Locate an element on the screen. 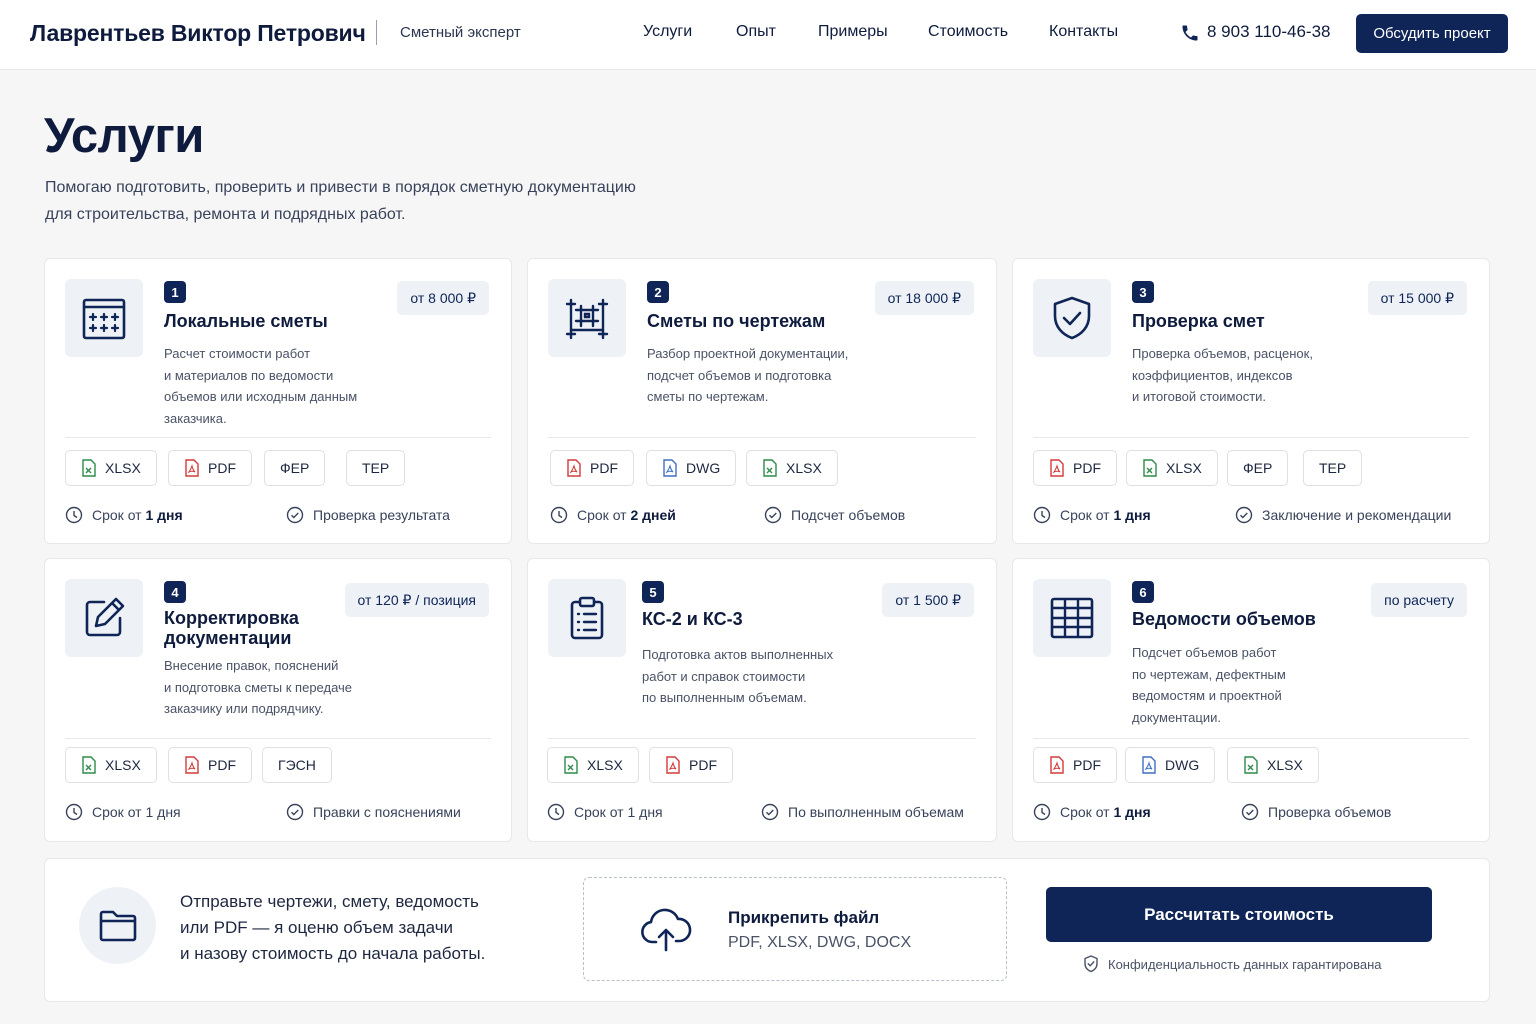  file-dropzone: Прикрепить файл PDF, XLSX, DWG, DOCX is located at coordinates (795, 929).